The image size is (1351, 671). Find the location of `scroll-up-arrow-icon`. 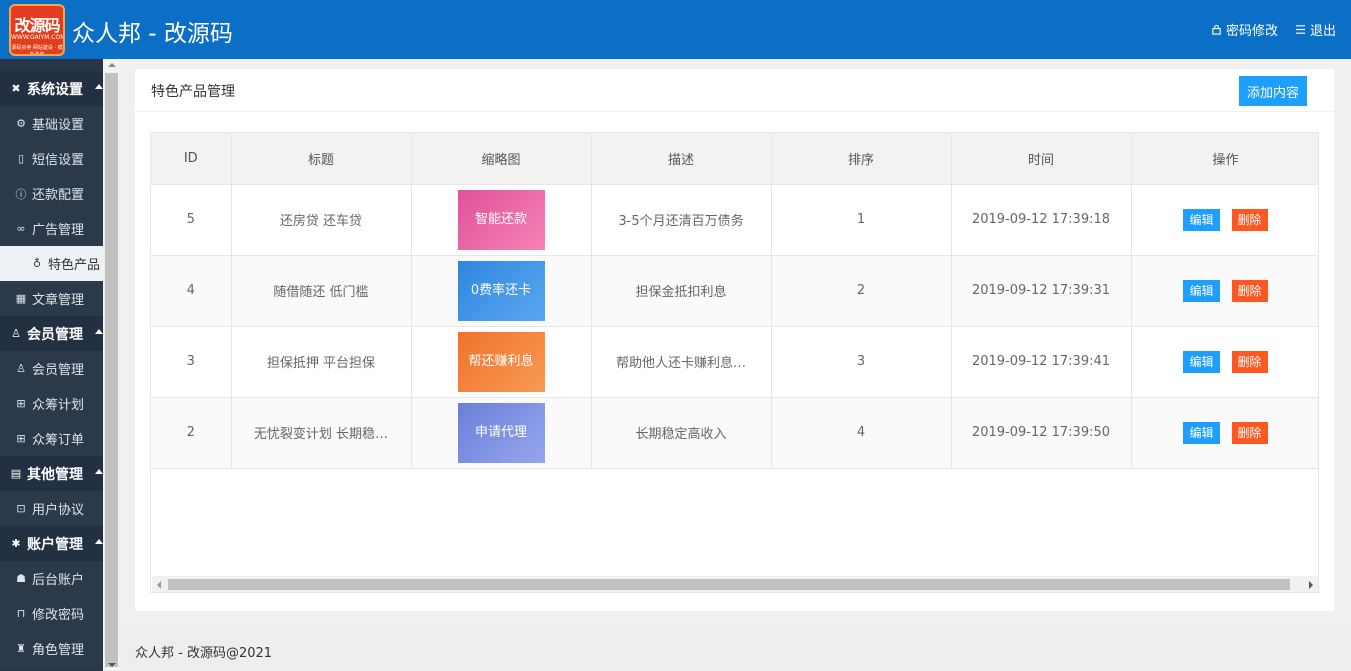

scroll-up-arrow-icon is located at coordinates (112, 65).